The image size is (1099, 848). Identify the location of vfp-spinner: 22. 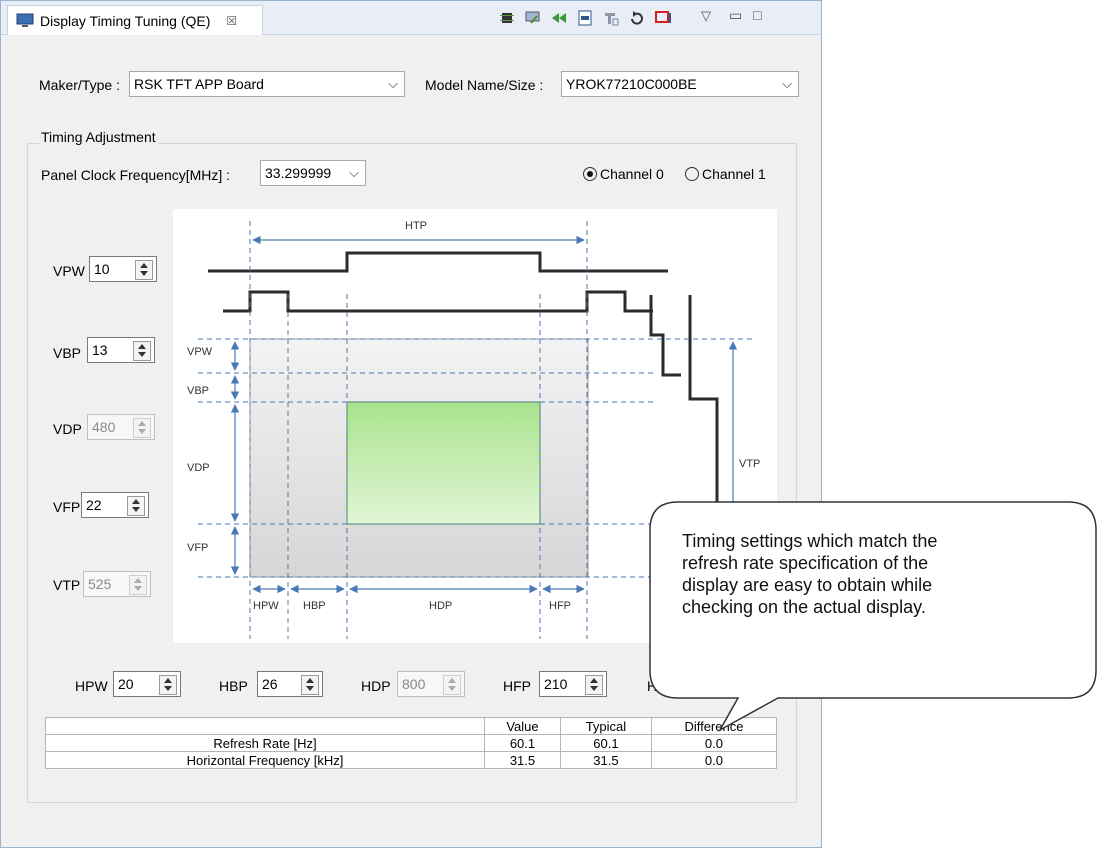
(115, 505).